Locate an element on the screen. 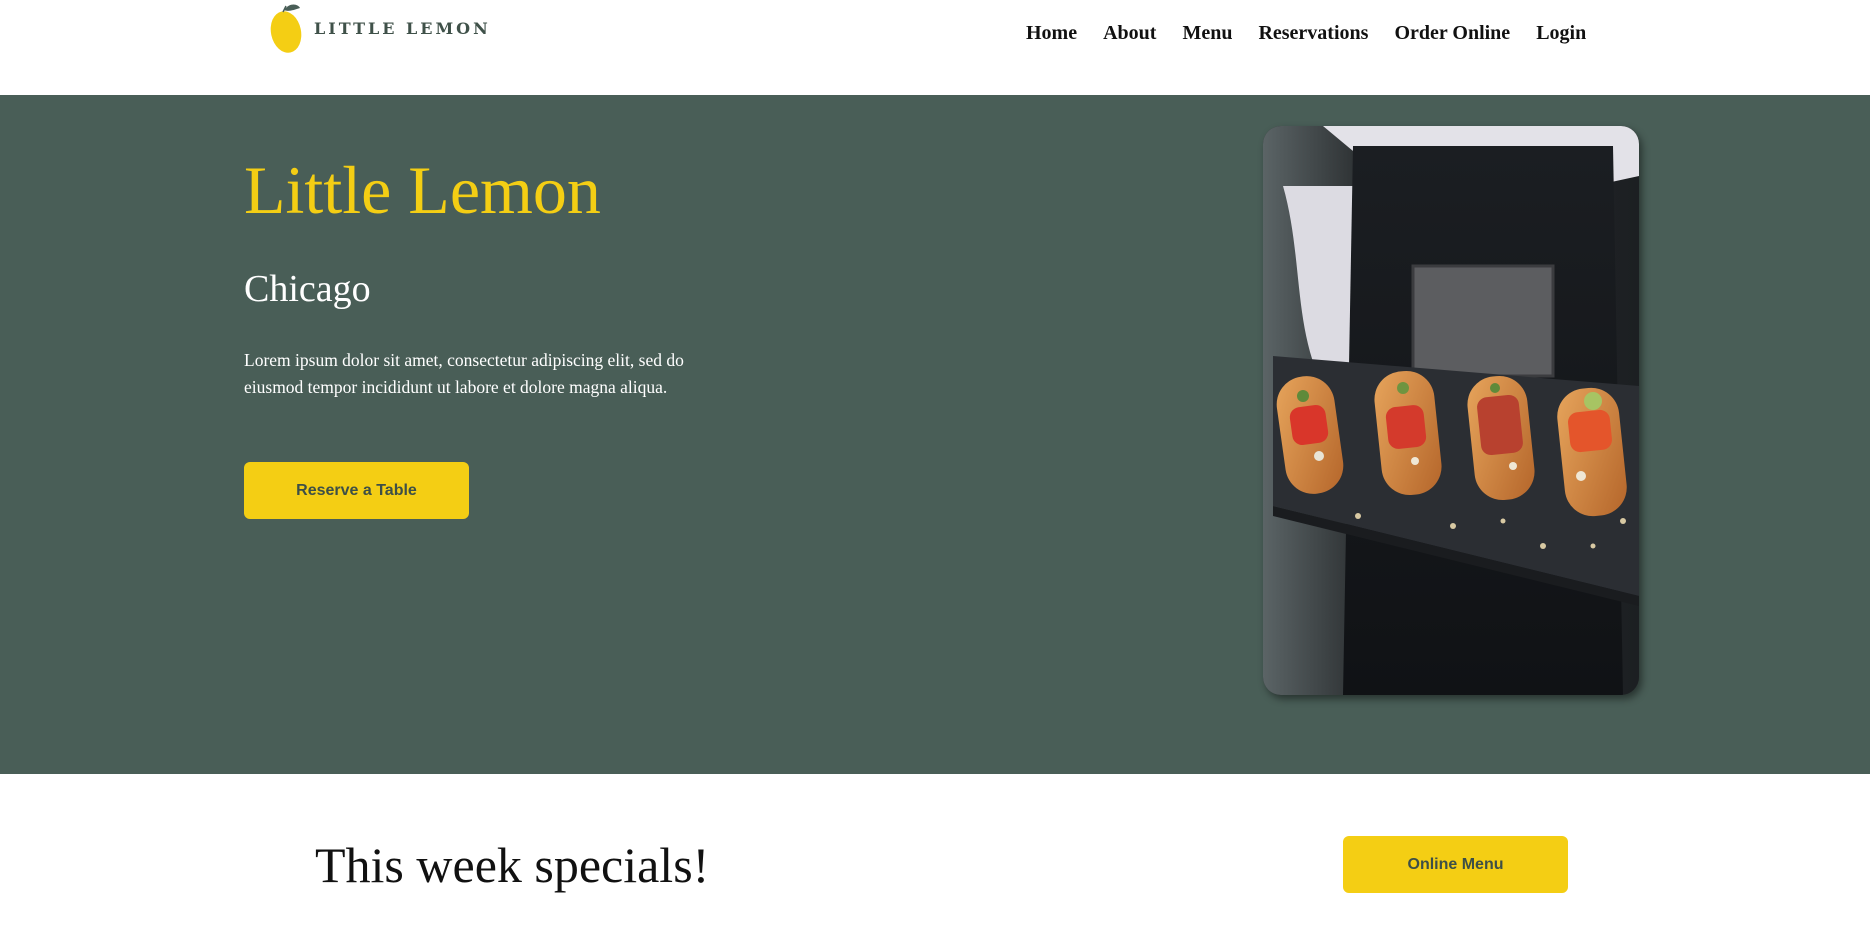  nav-reservations: Reservations is located at coordinates (1313, 33).